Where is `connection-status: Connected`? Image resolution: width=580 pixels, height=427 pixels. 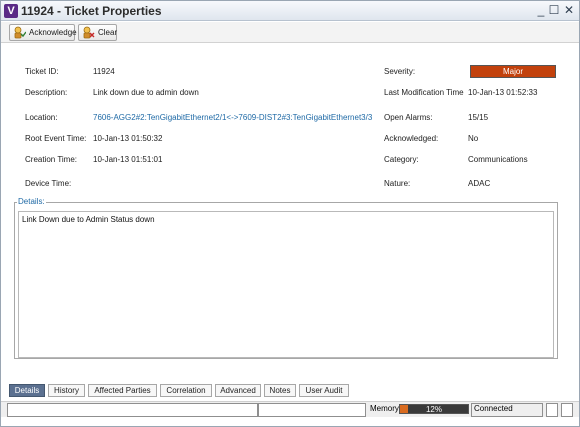
connection-status: Connected is located at coordinates (493, 408).